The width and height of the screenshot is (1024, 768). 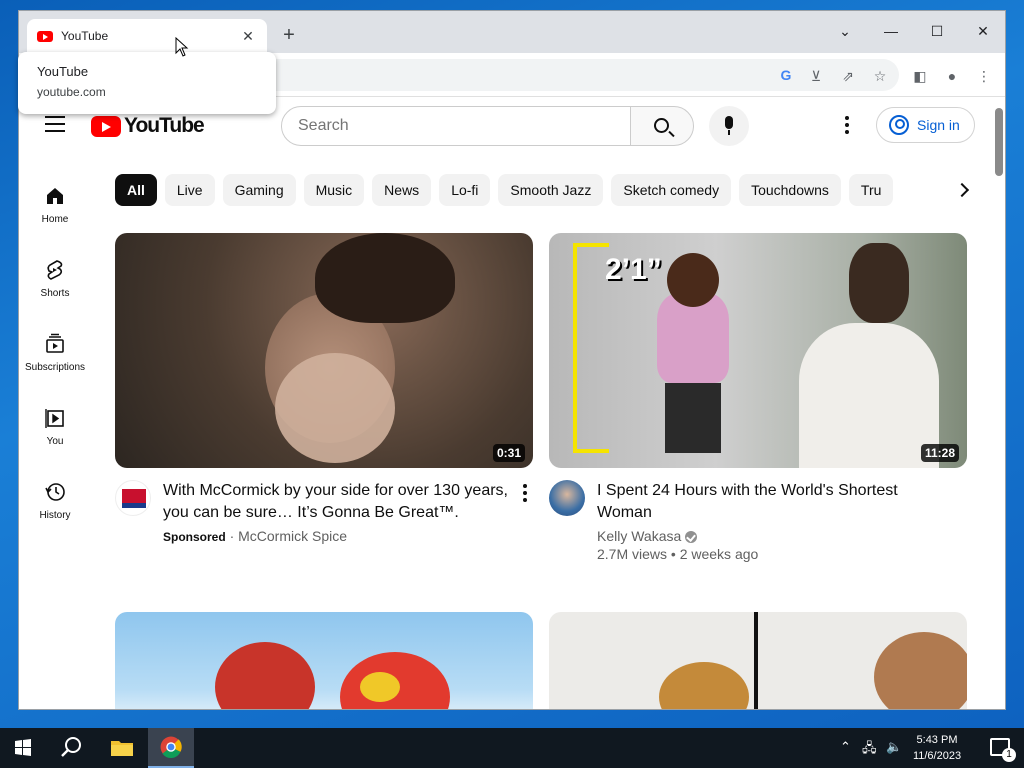 What do you see at coordinates (729, 122) in the screenshot?
I see `microphone-icon` at bounding box center [729, 122].